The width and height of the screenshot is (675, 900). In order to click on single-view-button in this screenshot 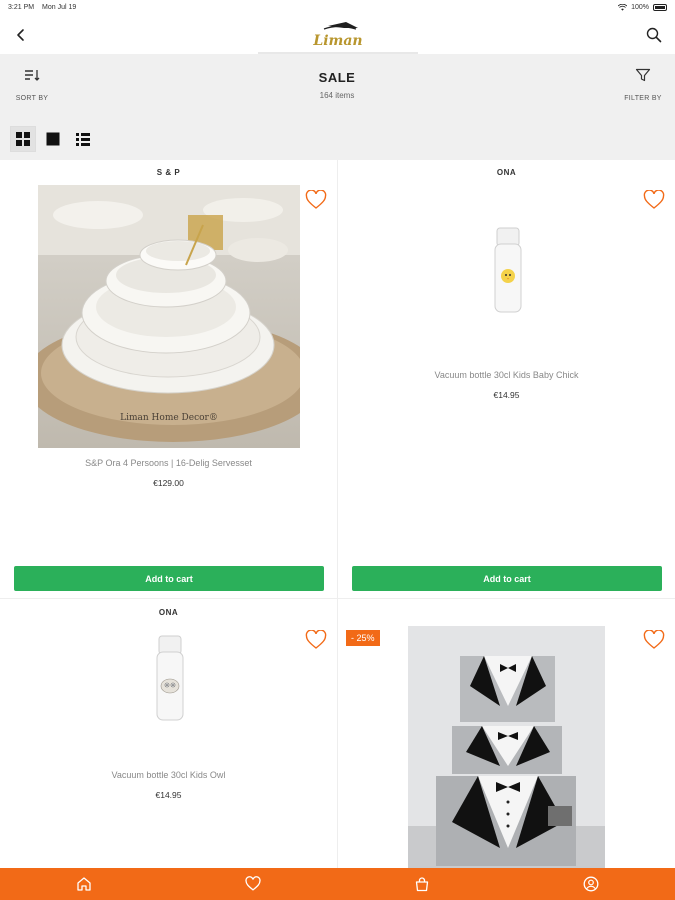, I will do `click(53, 139)`.